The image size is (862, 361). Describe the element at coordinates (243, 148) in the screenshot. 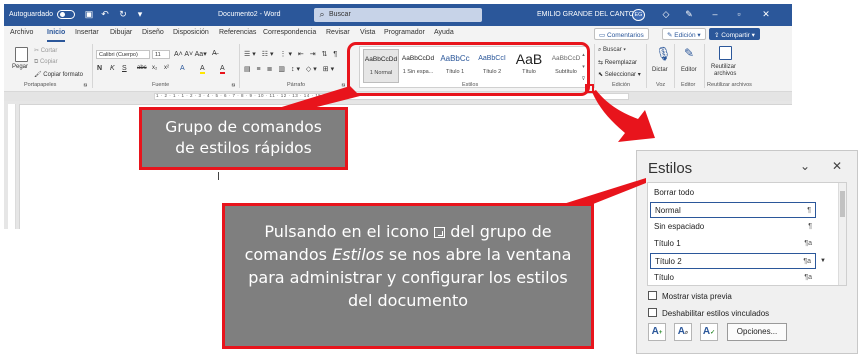

I see `callout-line: de estilos rápidos` at that location.